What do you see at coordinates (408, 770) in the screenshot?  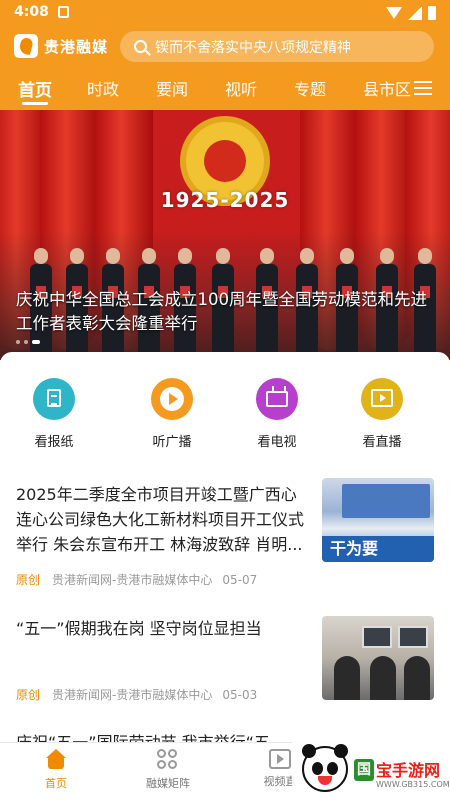 I see `watermark-text: 宝手游网` at bounding box center [408, 770].